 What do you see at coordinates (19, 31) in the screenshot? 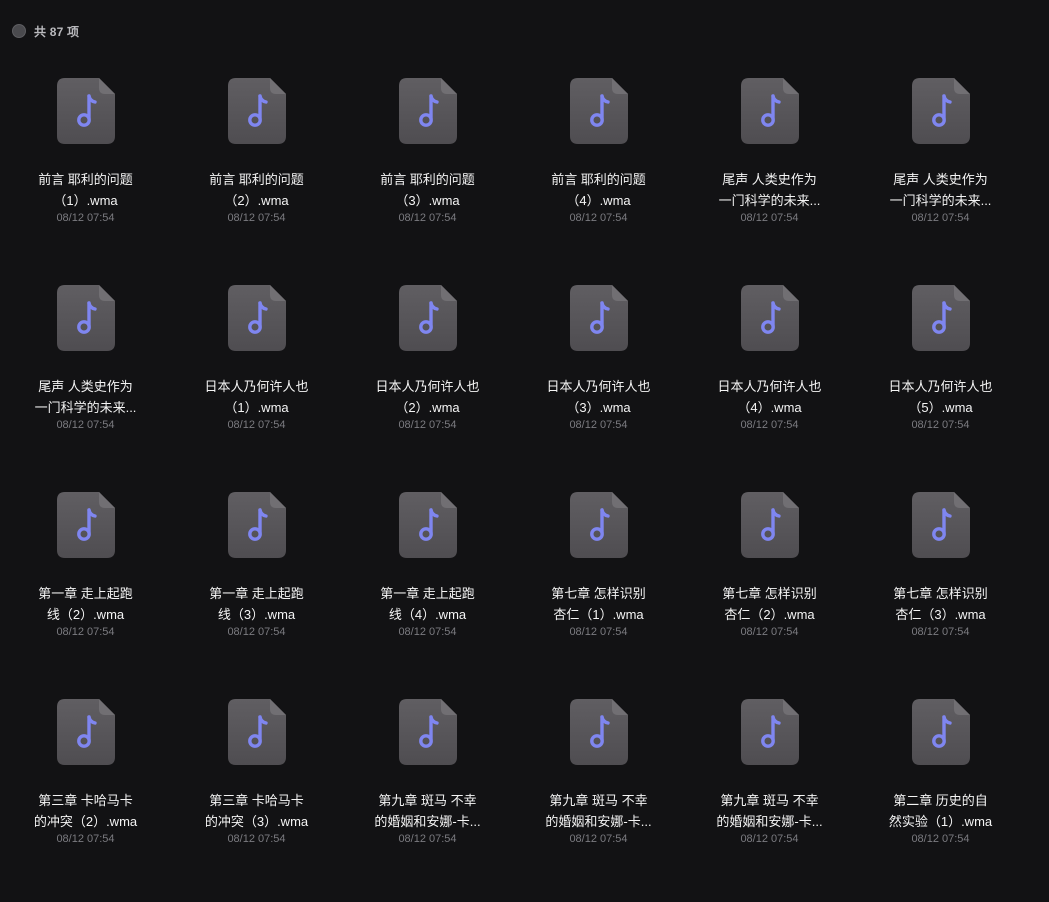
I see `select-all-checkbox` at bounding box center [19, 31].